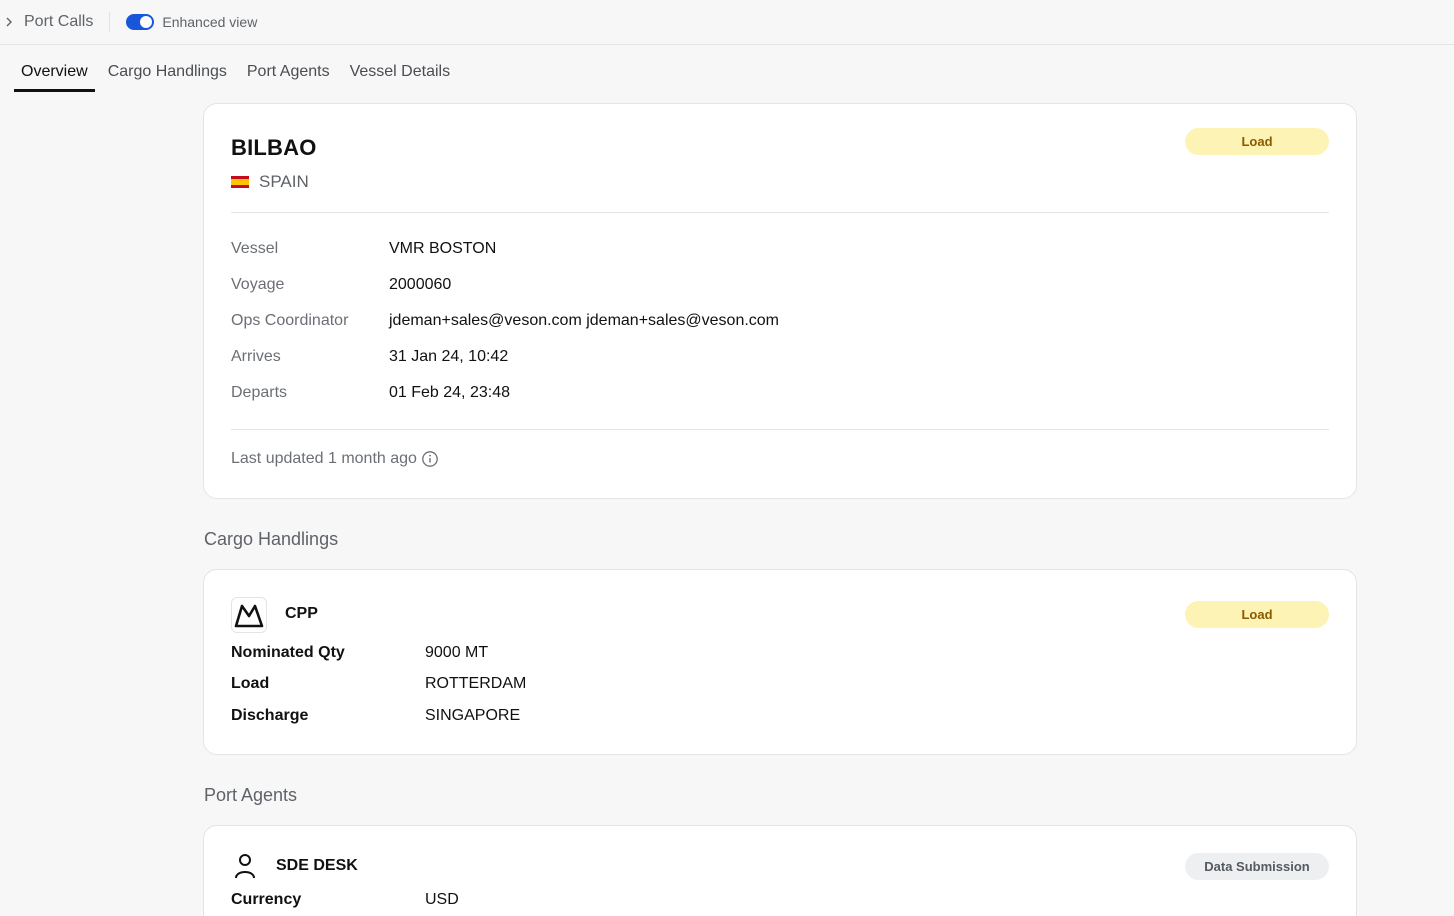 The width and height of the screenshot is (1454, 916). I want to click on field-value: 9000 MT, so click(457, 652).